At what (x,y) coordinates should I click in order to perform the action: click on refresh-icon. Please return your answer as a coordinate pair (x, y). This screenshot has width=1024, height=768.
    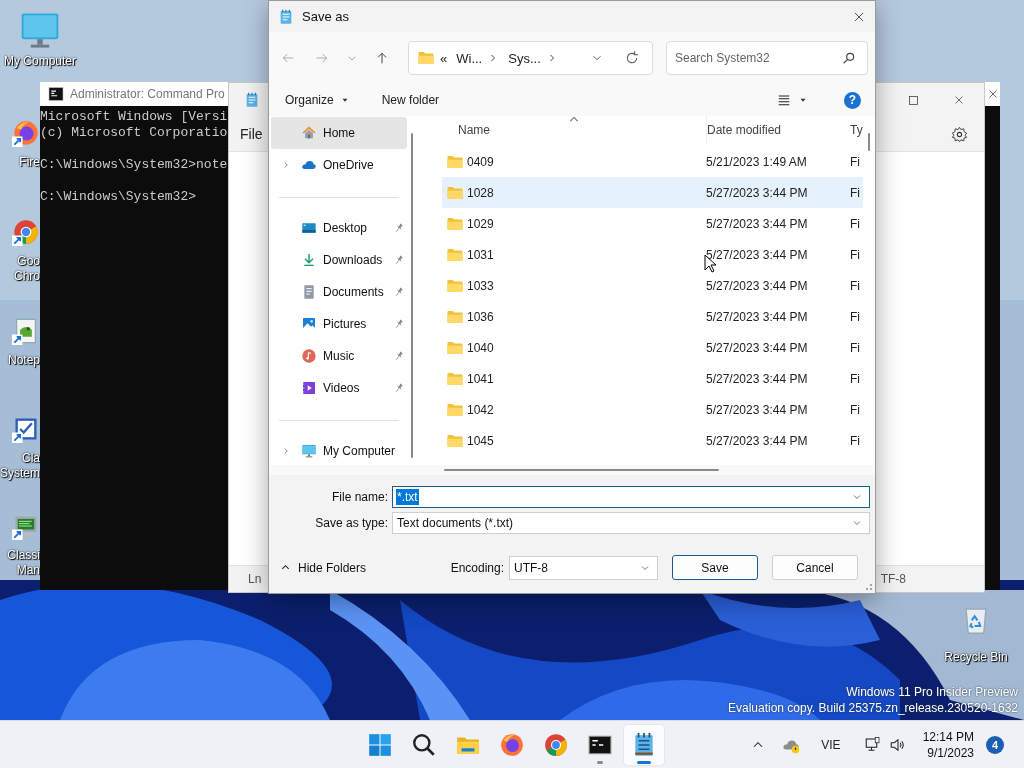
    Looking at the image, I should click on (632, 58).